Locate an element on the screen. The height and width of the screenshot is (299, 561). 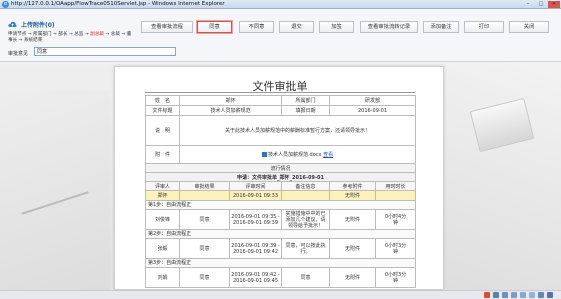
flow-steps-rest: → 总裁 → 董 is located at coordinates (118, 34).